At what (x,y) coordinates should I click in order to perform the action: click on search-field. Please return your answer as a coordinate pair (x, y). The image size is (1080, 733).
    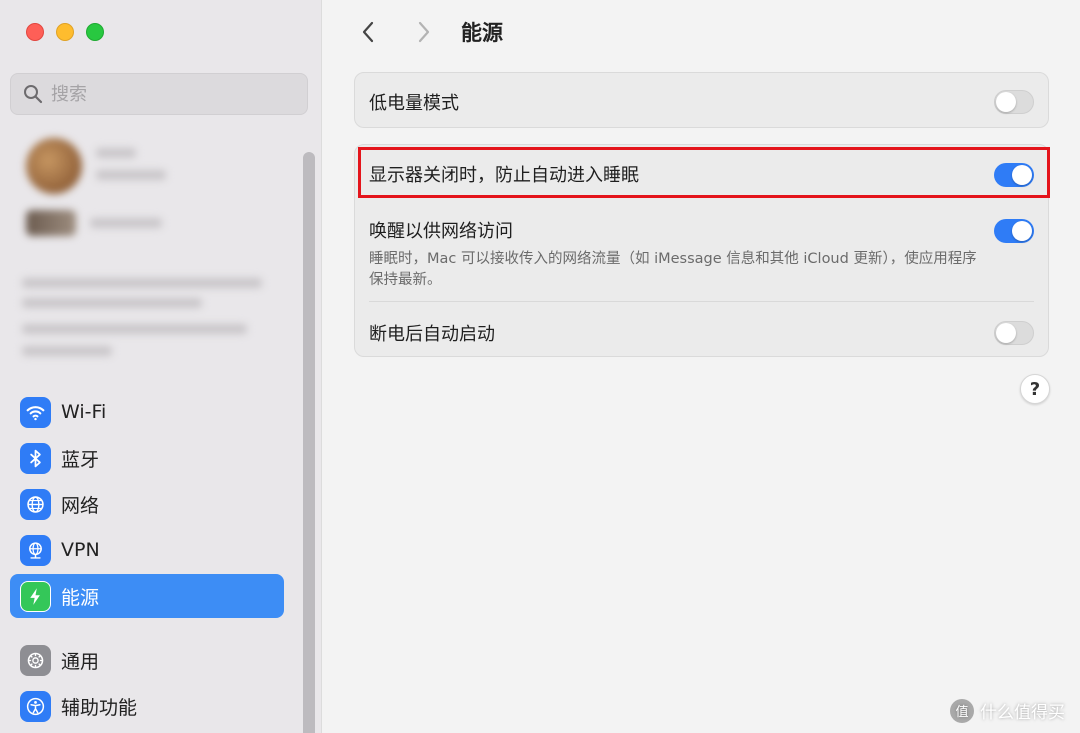
    Looking at the image, I should click on (159, 94).